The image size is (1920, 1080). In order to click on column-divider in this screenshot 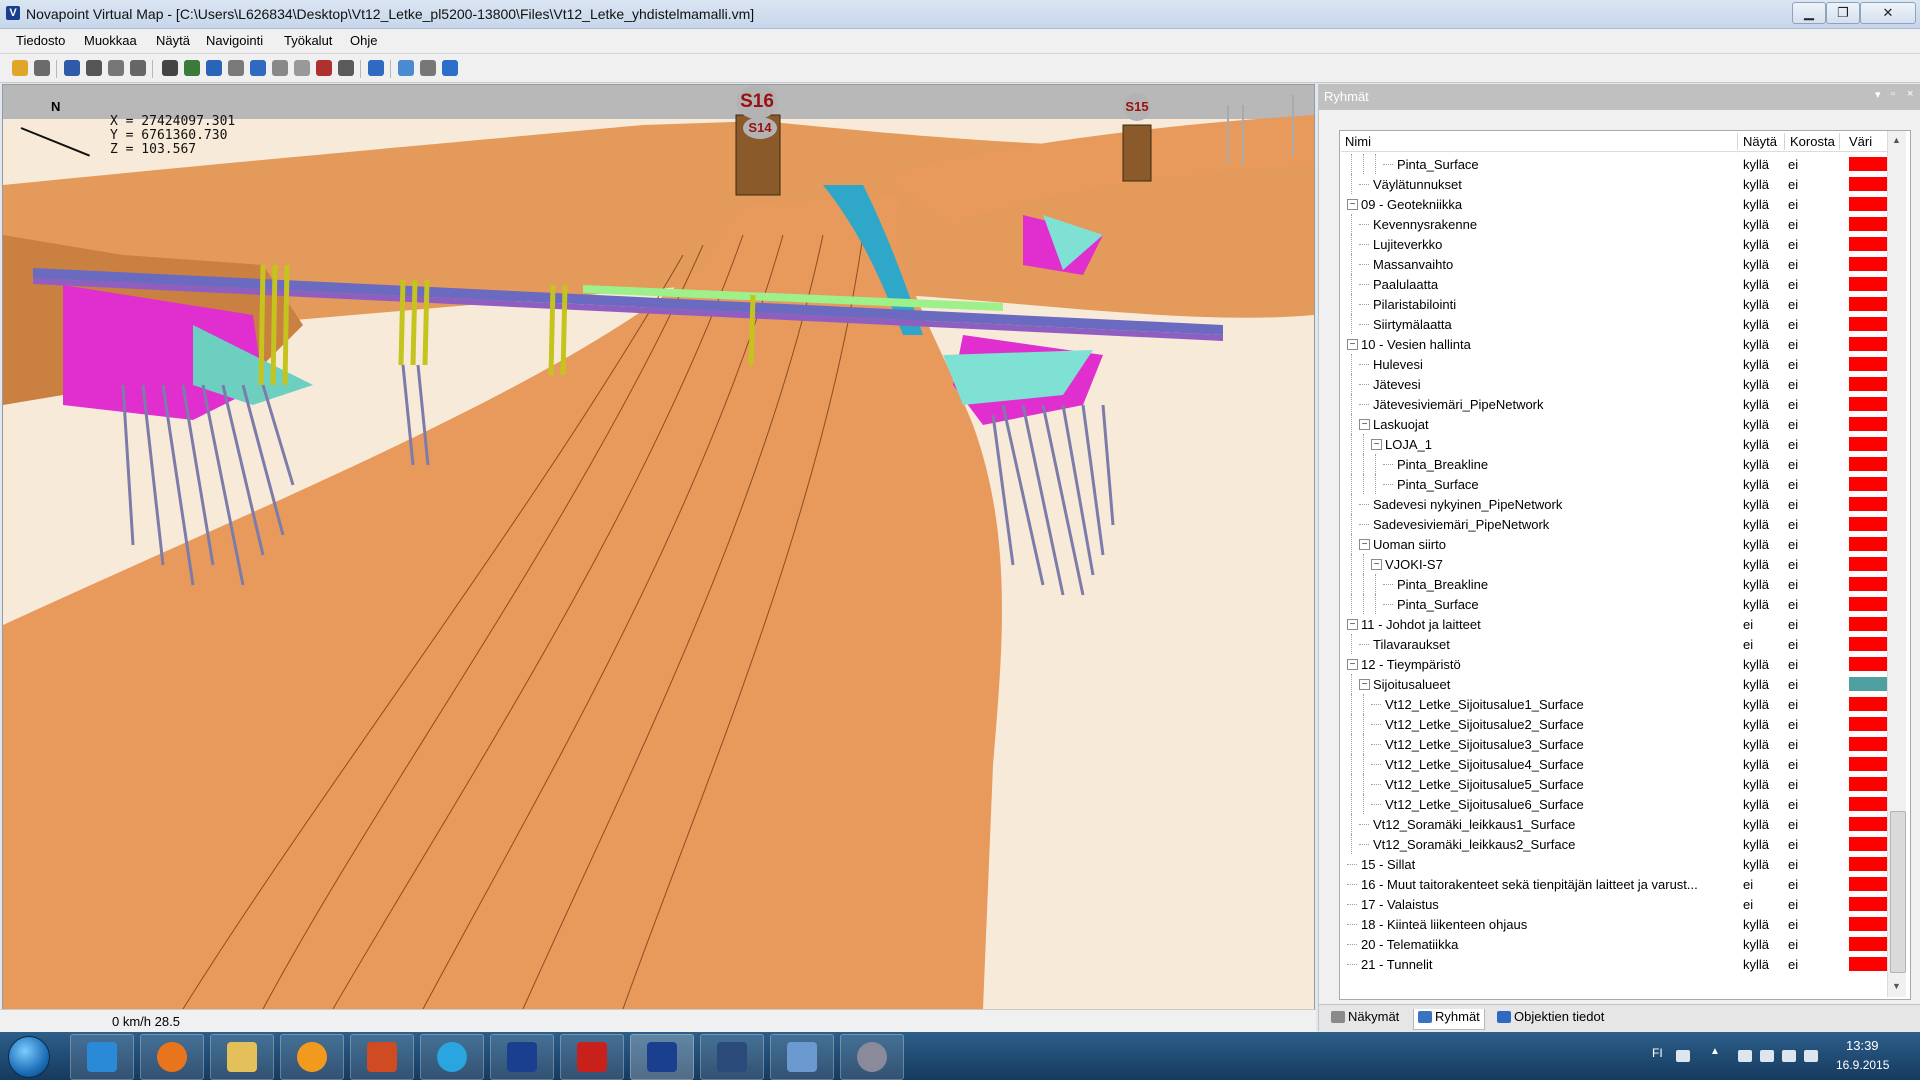, I will do `click(1784, 141)`.